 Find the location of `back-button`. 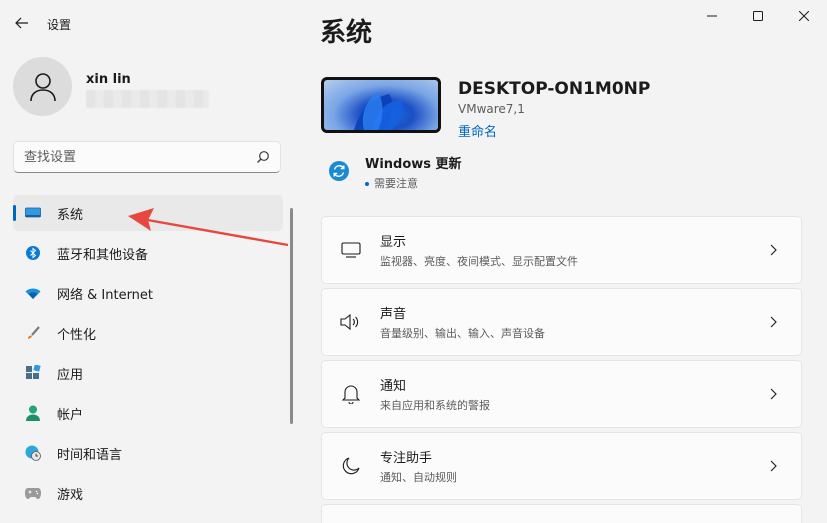

back-button is located at coordinates (22, 23).